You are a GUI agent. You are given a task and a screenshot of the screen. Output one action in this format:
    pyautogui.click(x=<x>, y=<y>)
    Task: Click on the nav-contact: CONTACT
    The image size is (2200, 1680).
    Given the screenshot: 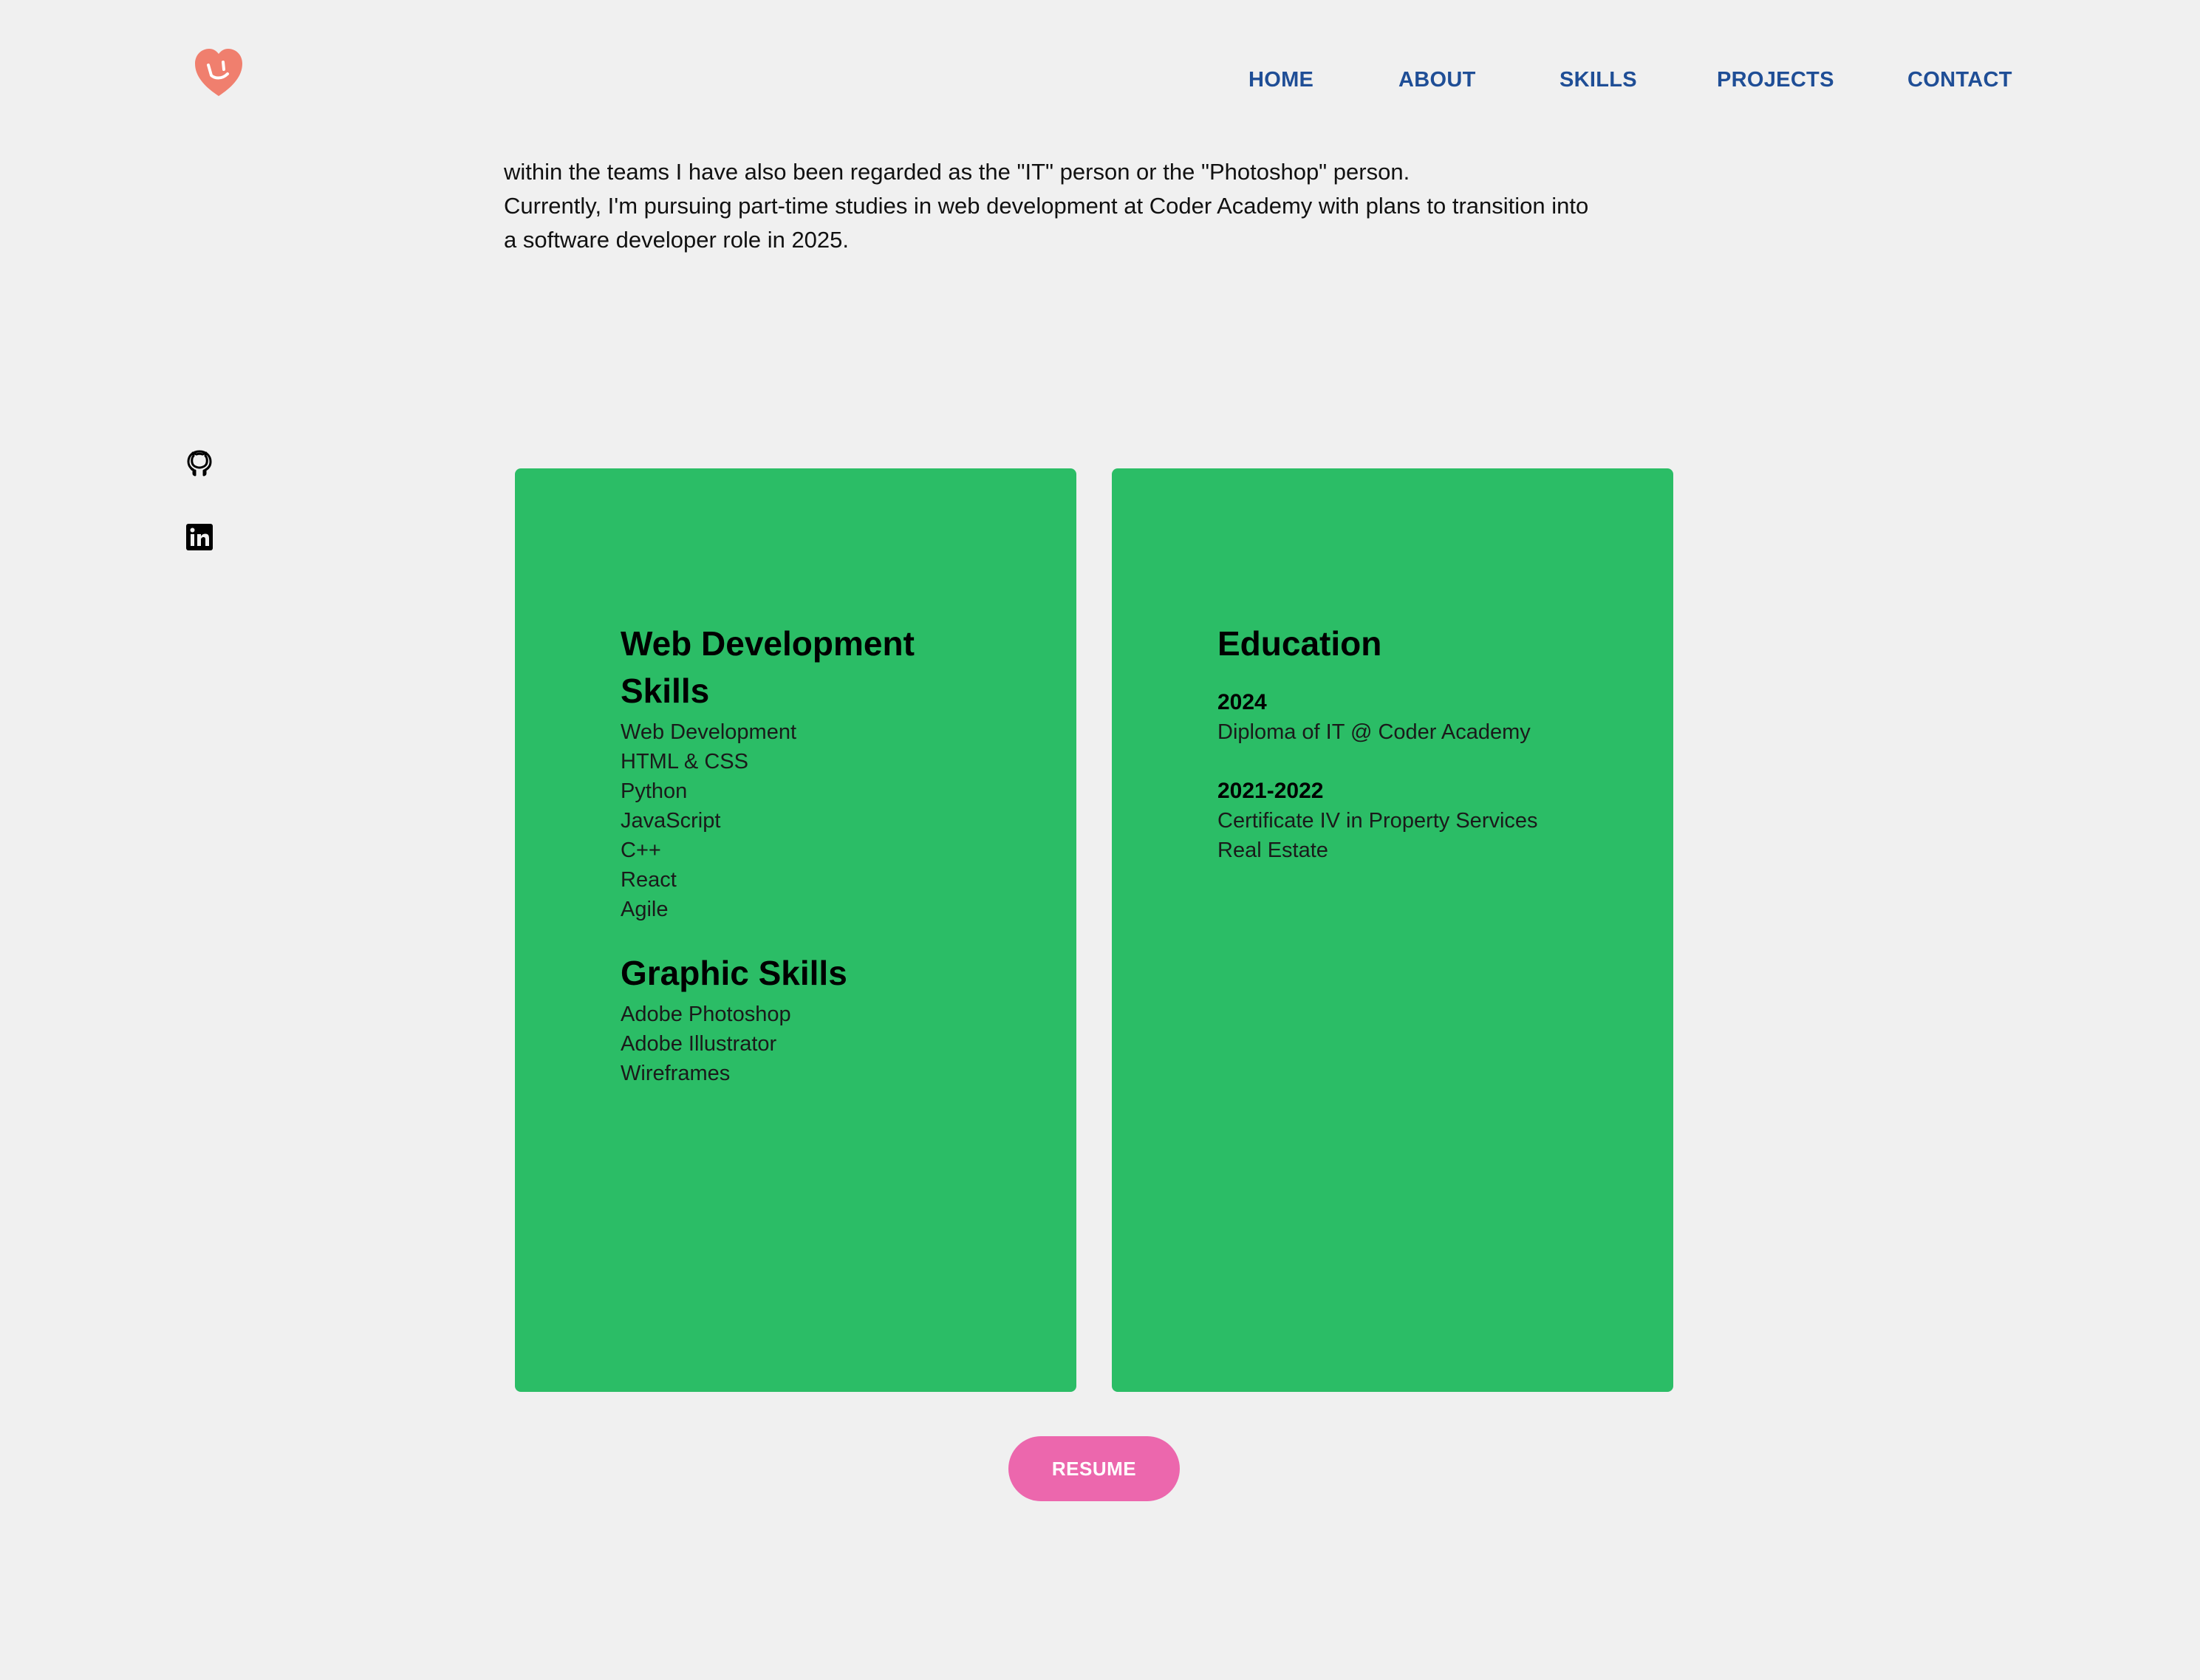 What is the action you would take?
    pyautogui.click(x=1959, y=80)
    